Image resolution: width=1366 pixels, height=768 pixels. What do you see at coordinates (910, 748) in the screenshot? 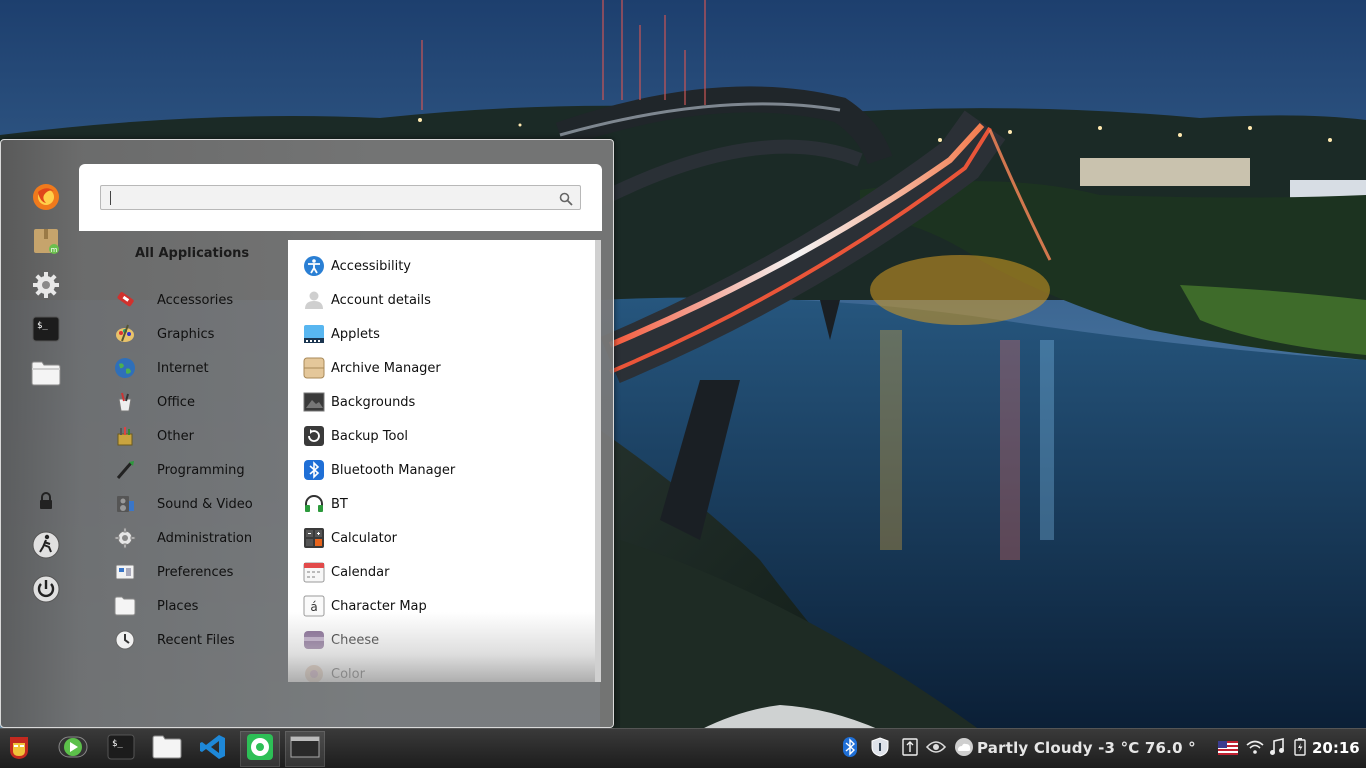
I see `tray-keyboard` at bounding box center [910, 748].